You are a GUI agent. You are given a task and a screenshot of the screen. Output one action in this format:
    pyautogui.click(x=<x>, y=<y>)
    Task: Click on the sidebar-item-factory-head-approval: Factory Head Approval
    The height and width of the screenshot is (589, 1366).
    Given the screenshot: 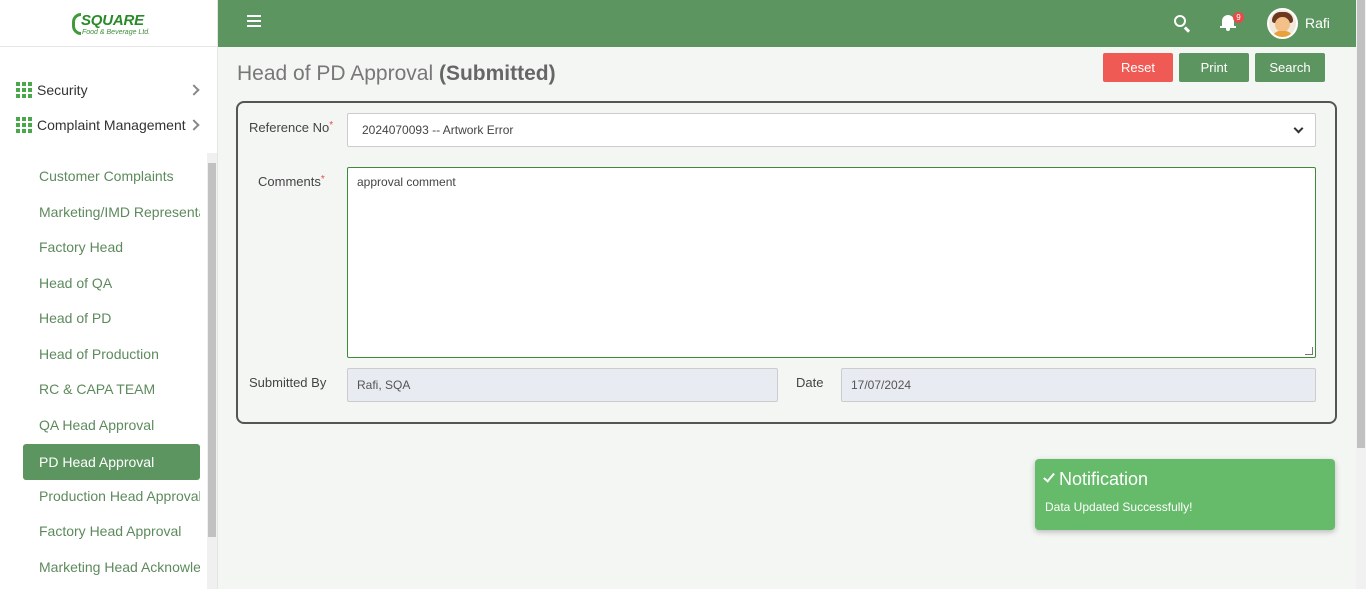 What is the action you would take?
    pyautogui.click(x=111, y=531)
    